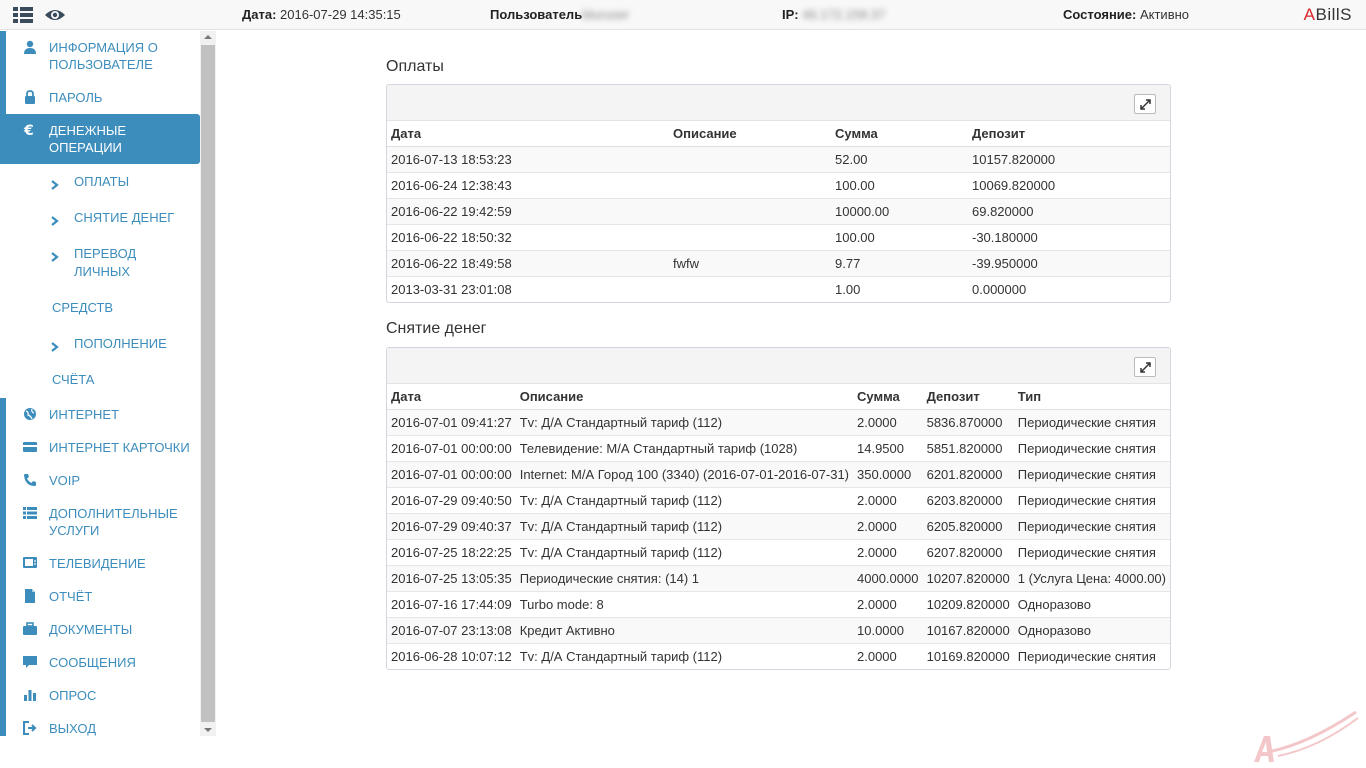  Describe the element at coordinates (71, 596) in the screenshot. I see `sidebar-item-label: Отчёт` at that location.